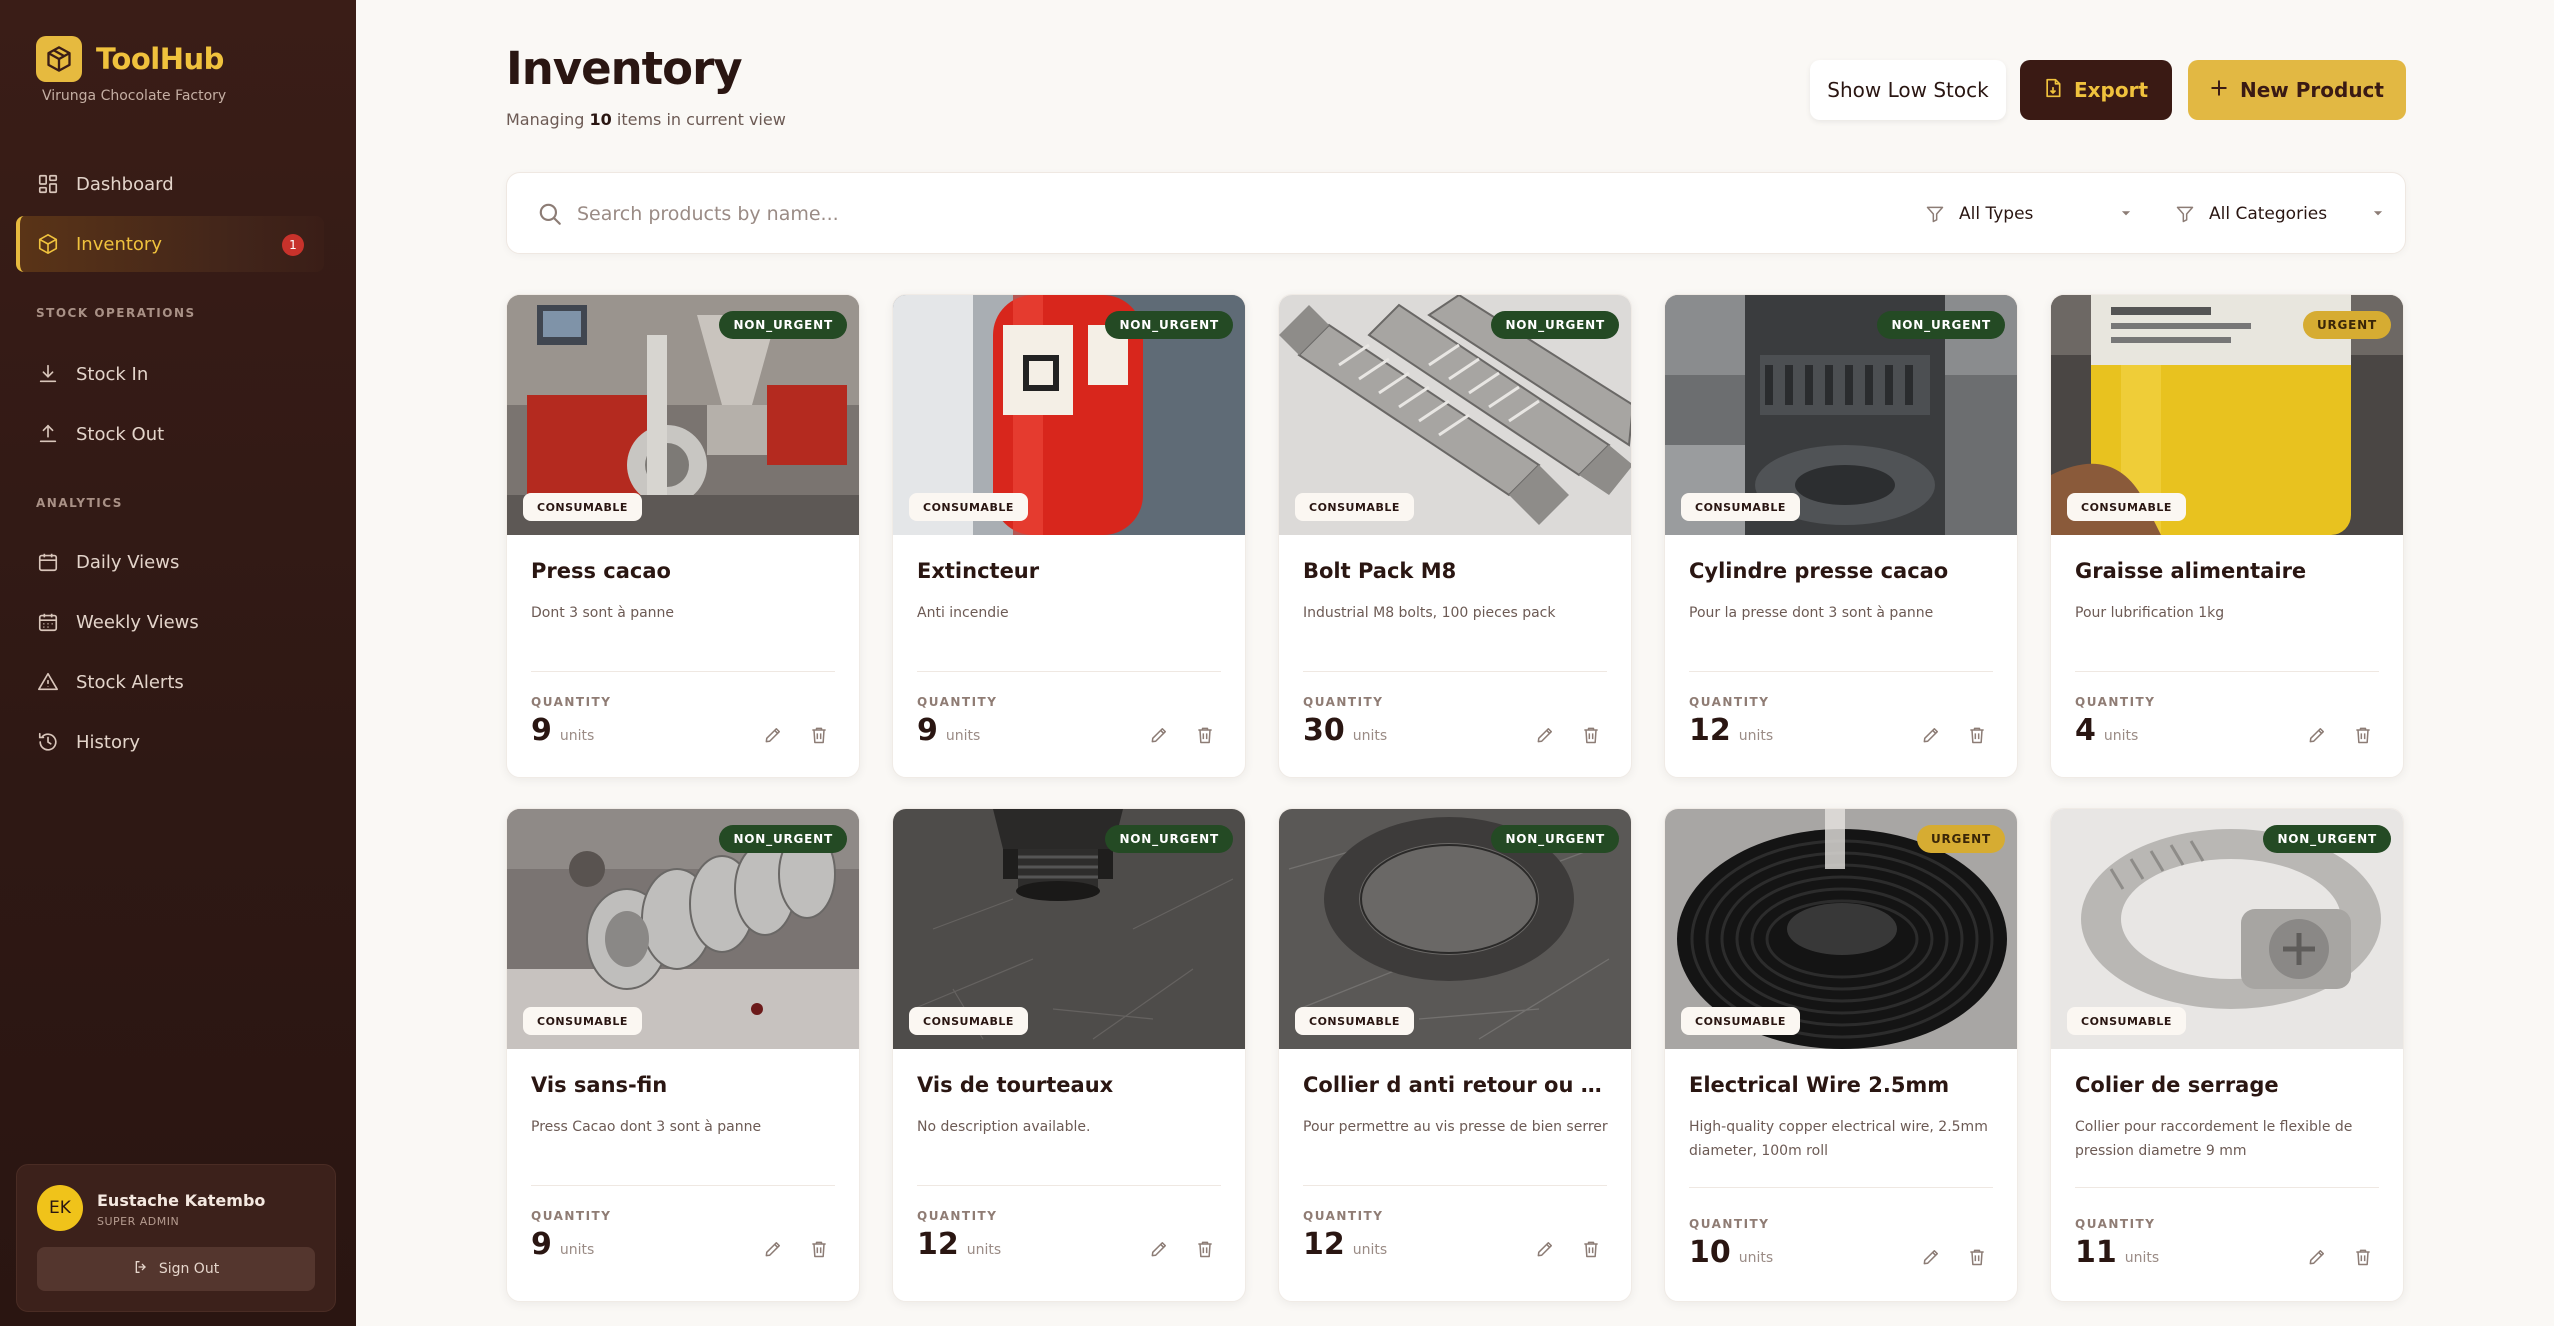 The image size is (2554, 1326). What do you see at coordinates (130, 682) in the screenshot?
I see `sidebar-item-label: Stock Alerts` at bounding box center [130, 682].